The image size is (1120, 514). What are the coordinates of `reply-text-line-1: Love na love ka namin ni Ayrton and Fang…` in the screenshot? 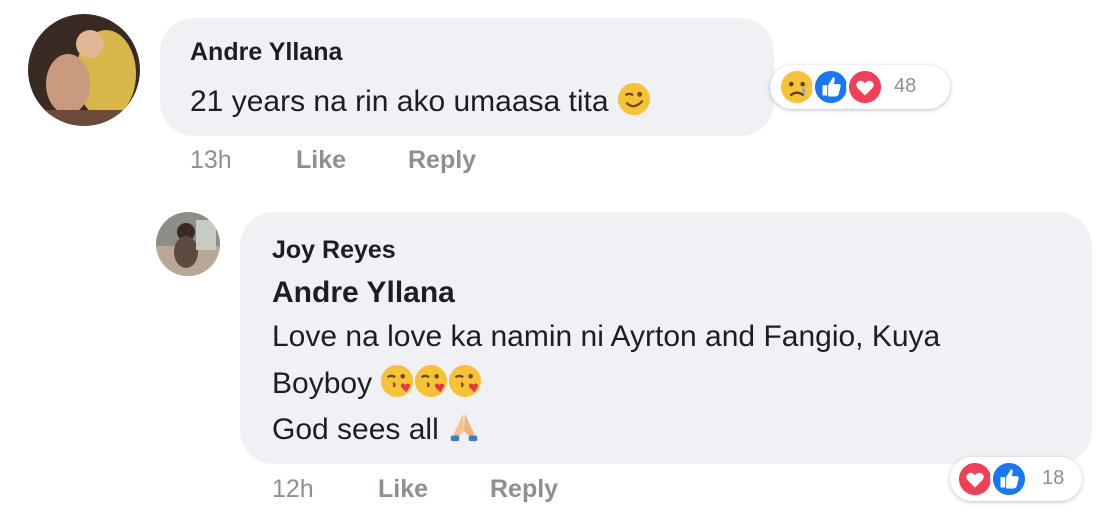 It's located at (606, 336).